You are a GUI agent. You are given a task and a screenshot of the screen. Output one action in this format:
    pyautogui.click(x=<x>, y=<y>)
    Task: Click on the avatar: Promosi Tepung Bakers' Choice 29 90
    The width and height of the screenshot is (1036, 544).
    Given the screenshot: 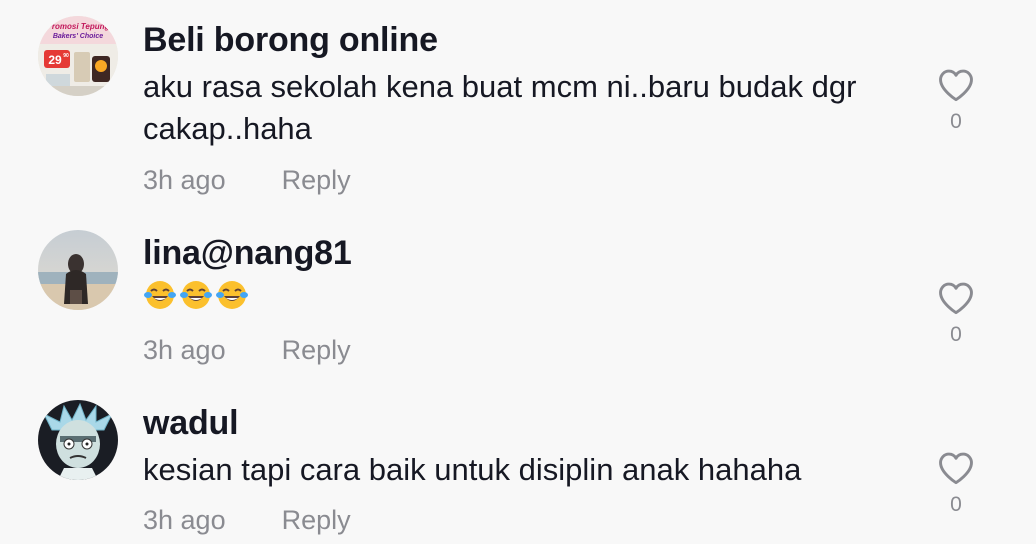 What is the action you would take?
    pyautogui.click(x=78, y=56)
    